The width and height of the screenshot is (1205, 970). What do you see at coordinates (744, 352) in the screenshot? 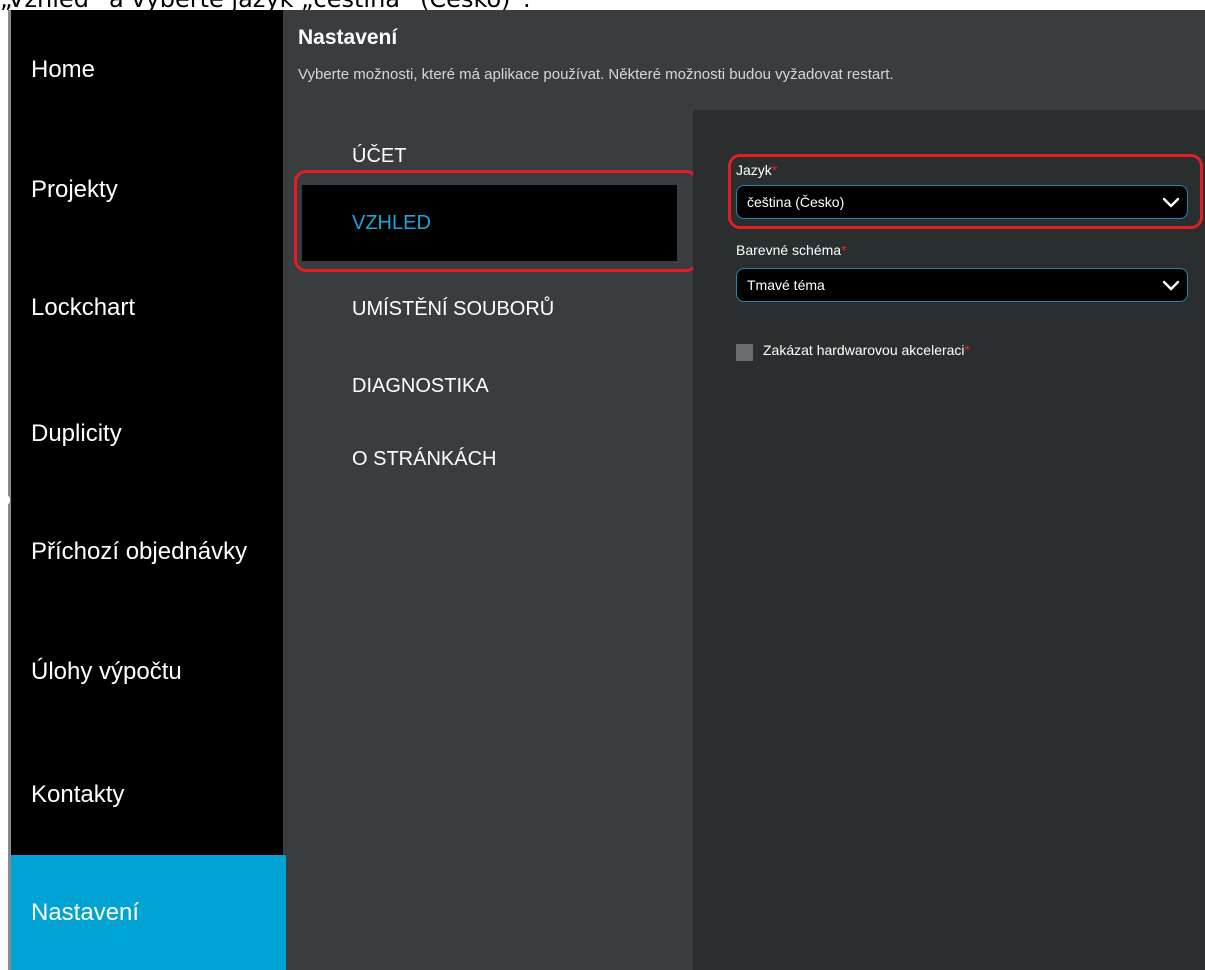
I see `hw-acceleration-checkbox` at bounding box center [744, 352].